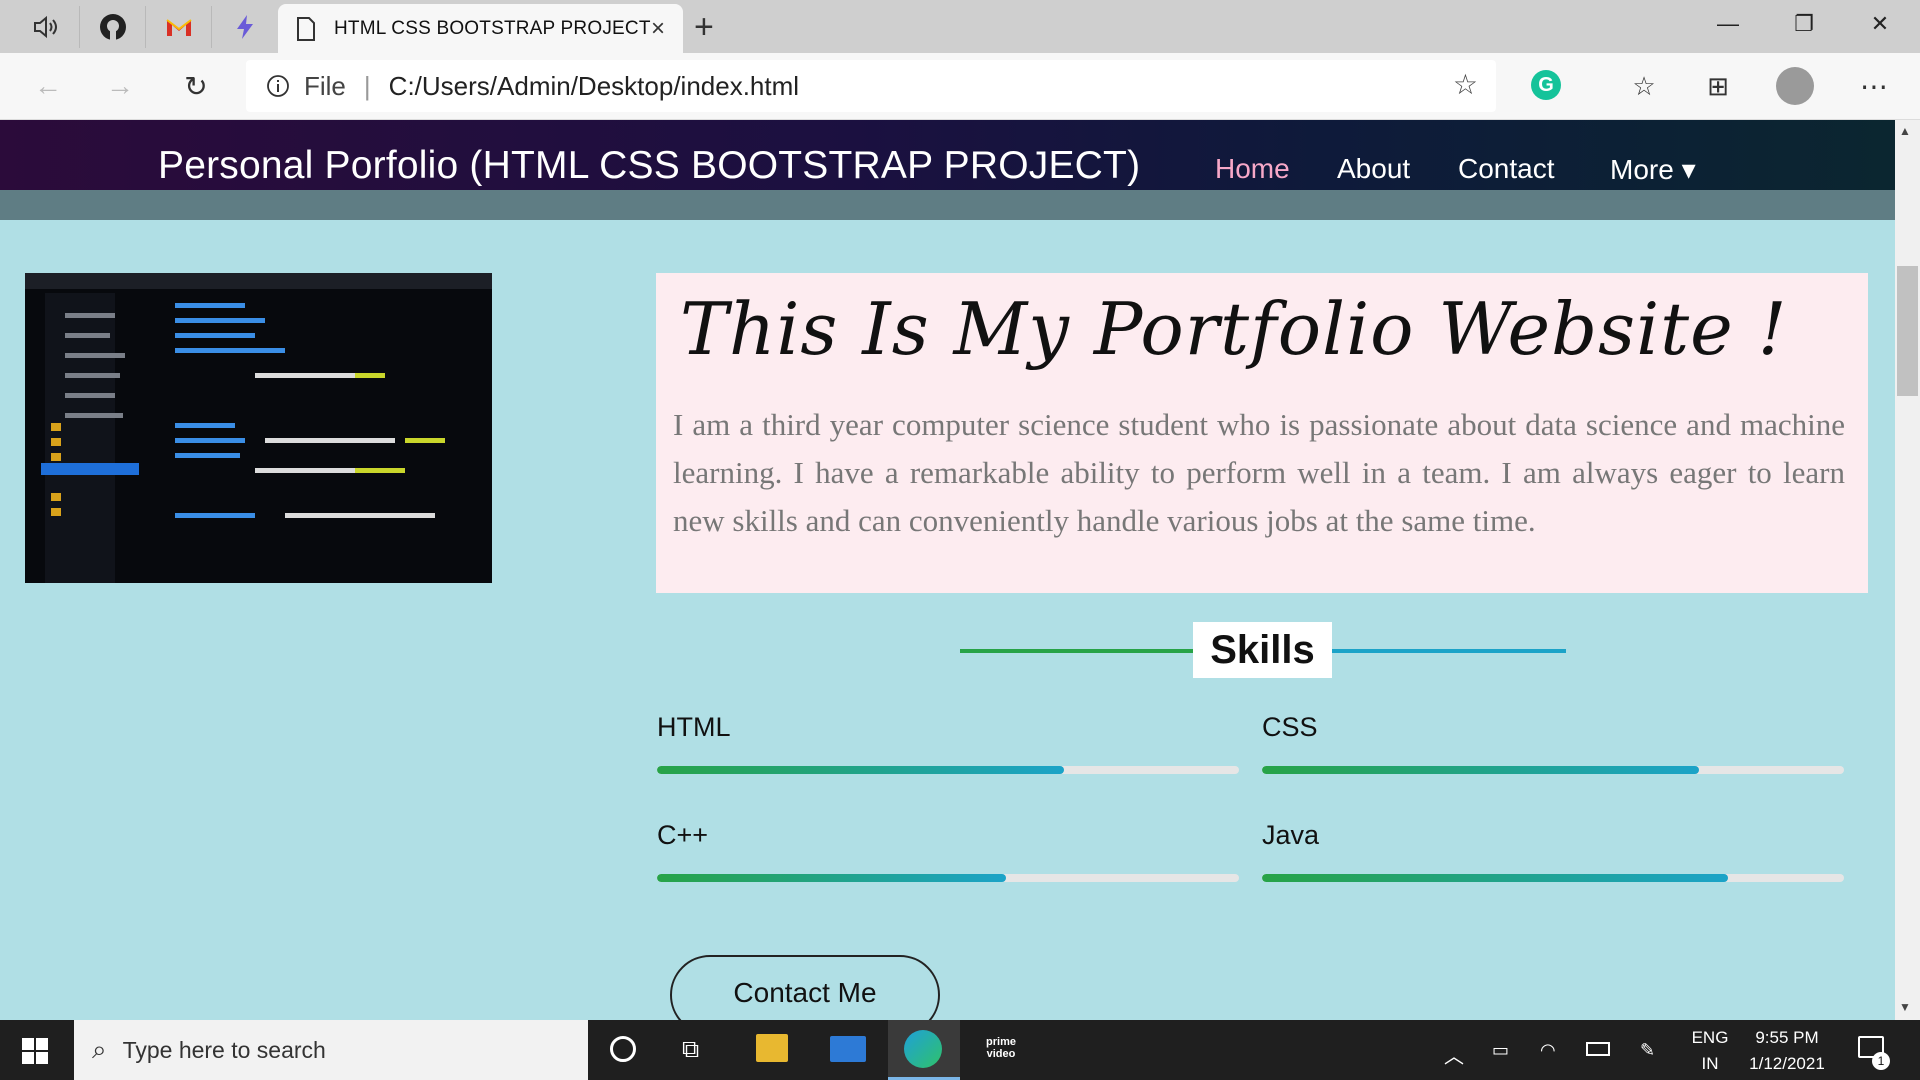 Image resolution: width=1920 pixels, height=1080 pixels. What do you see at coordinates (1598, 1049) in the screenshot?
I see `battery-icon` at bounding box center [1598, 1049].